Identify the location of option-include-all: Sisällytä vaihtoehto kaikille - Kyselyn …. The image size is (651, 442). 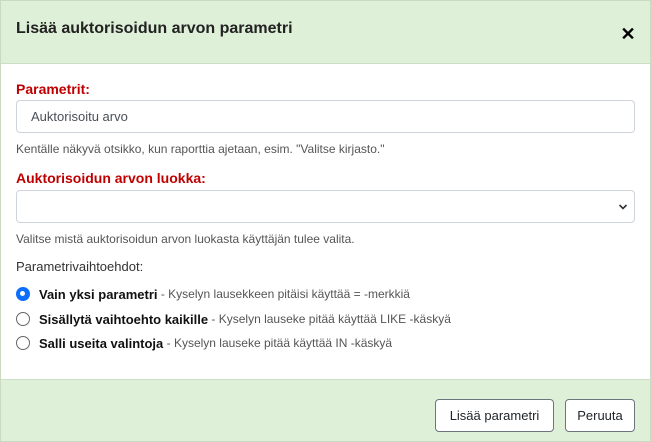
(233, 319).